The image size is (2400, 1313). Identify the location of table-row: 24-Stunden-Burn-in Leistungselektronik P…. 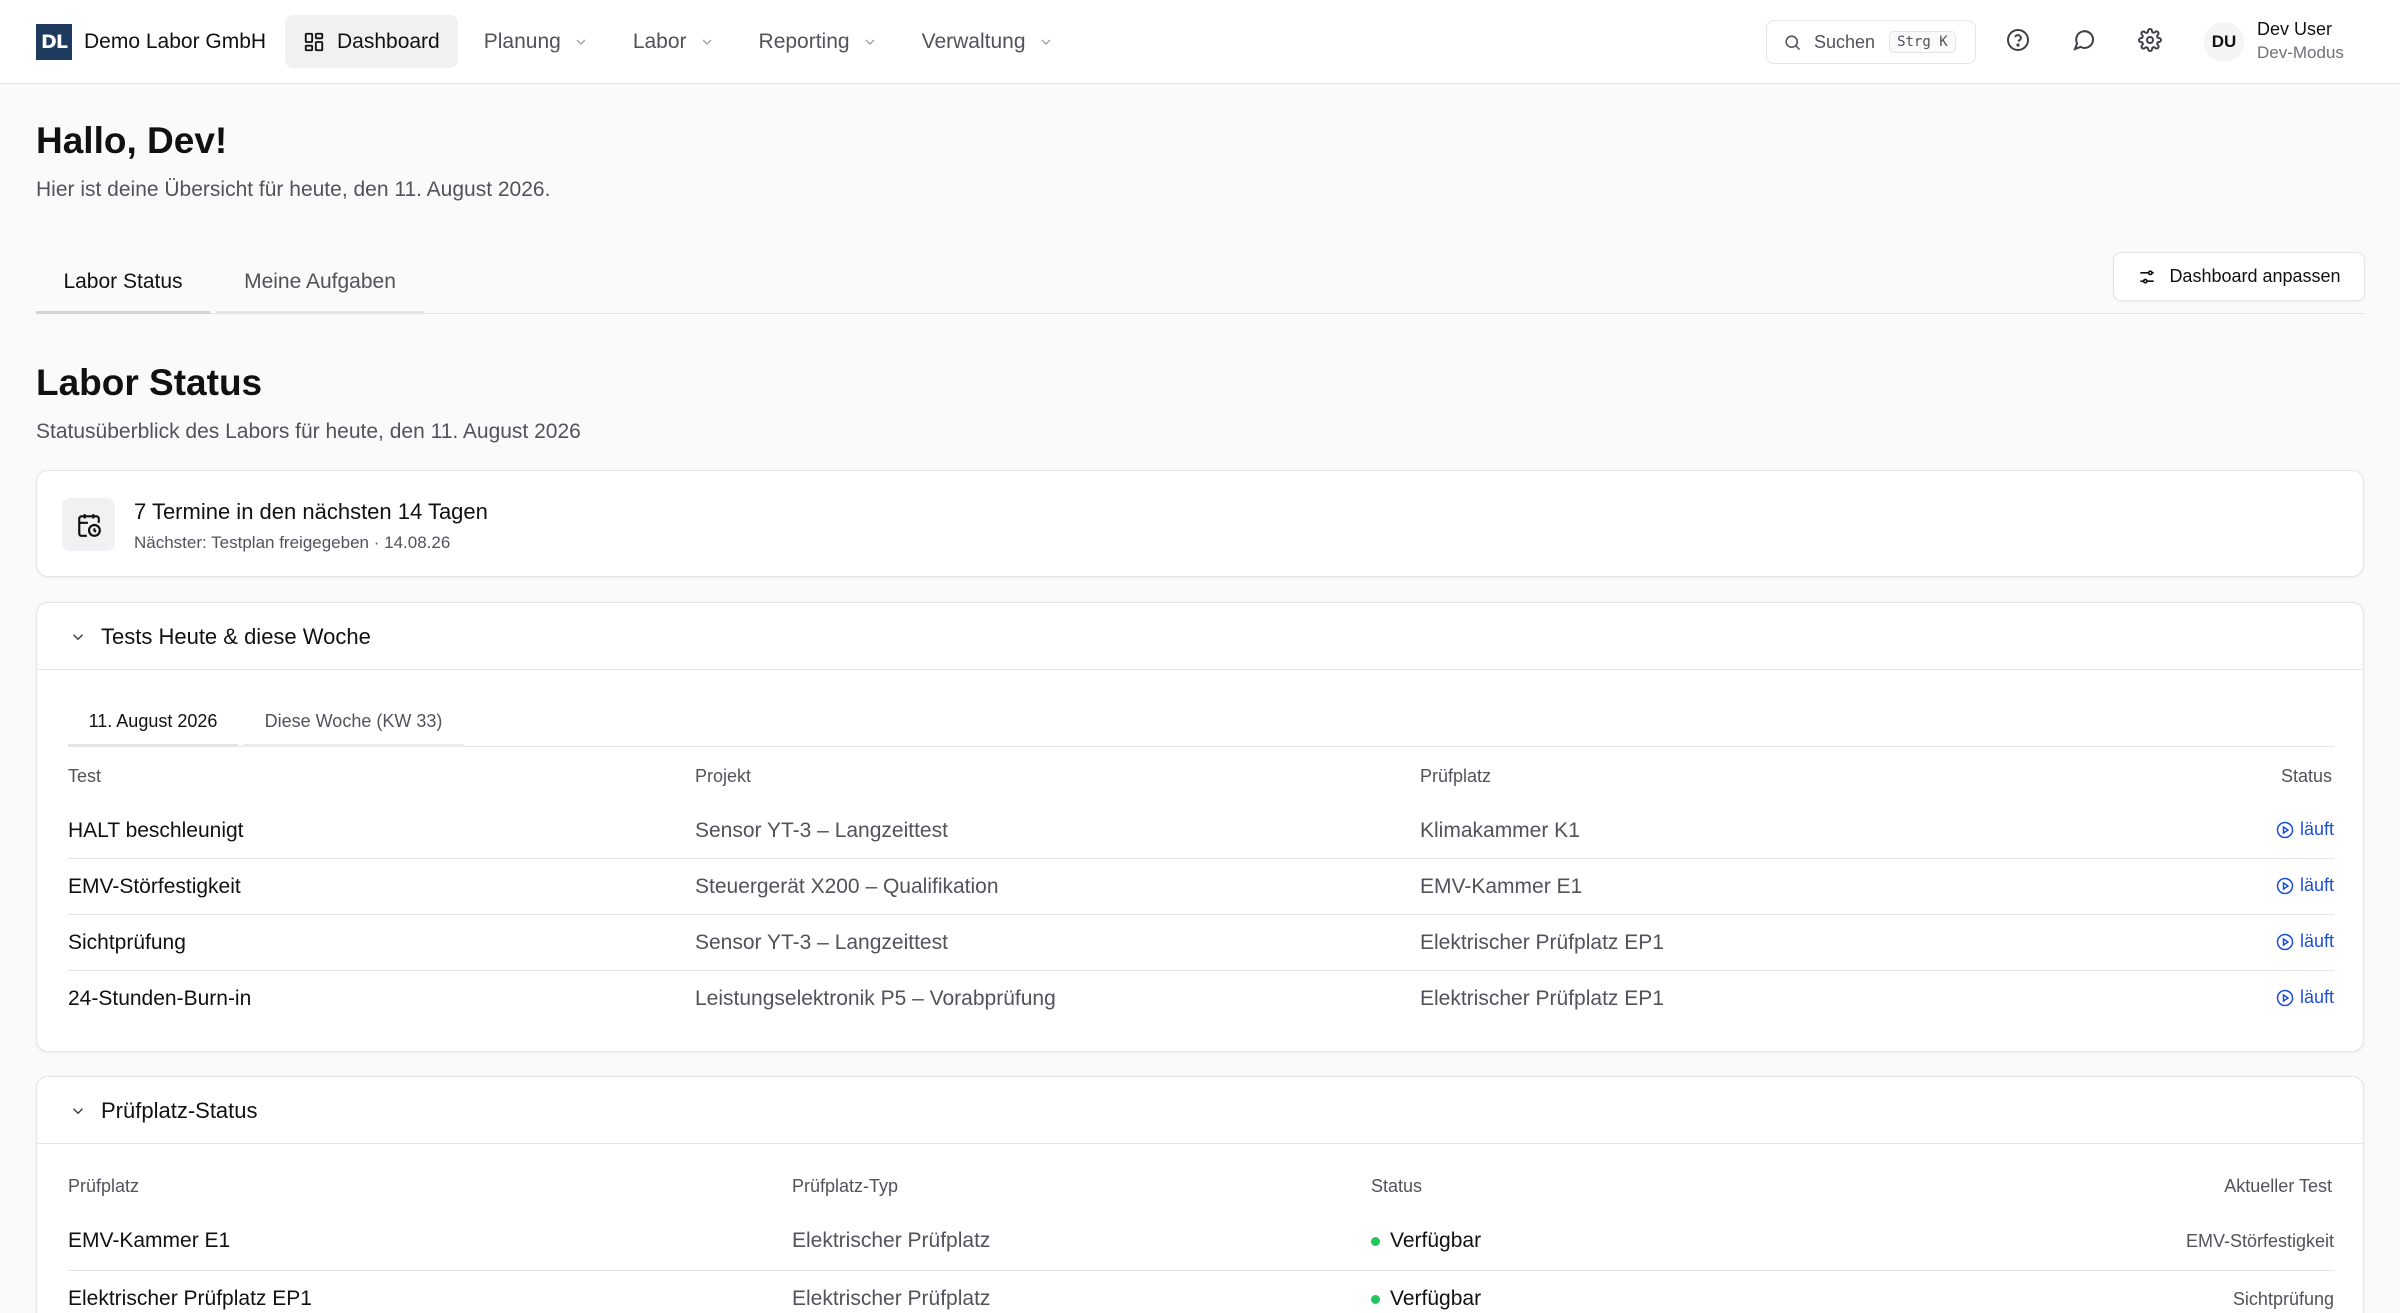
(1201, 999).